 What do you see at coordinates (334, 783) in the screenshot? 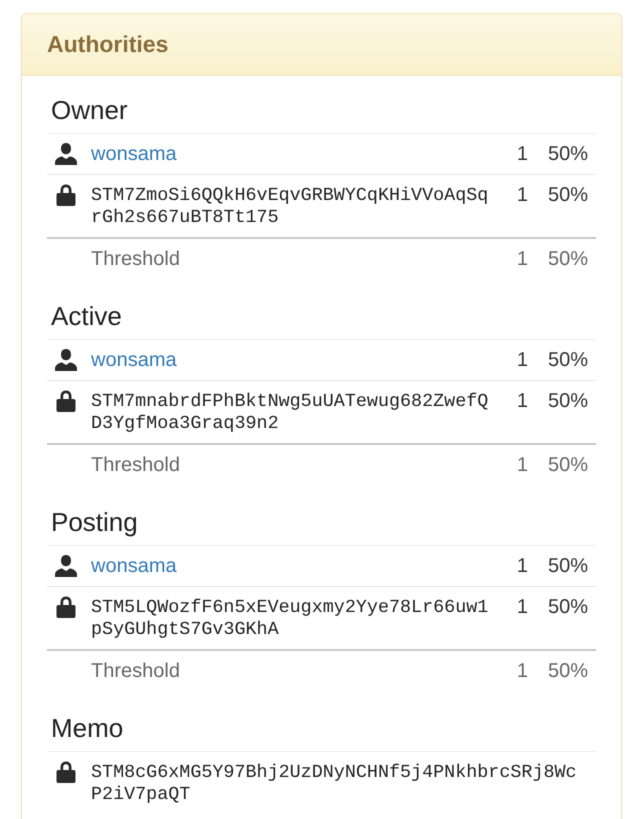
I see `public-key-text: STM8cG6xMG5Y97Bhj2UzDNyNCHNf5j4PNkhbrcSRj8WcP2iV7paQT` at bounding box center [334, 783].